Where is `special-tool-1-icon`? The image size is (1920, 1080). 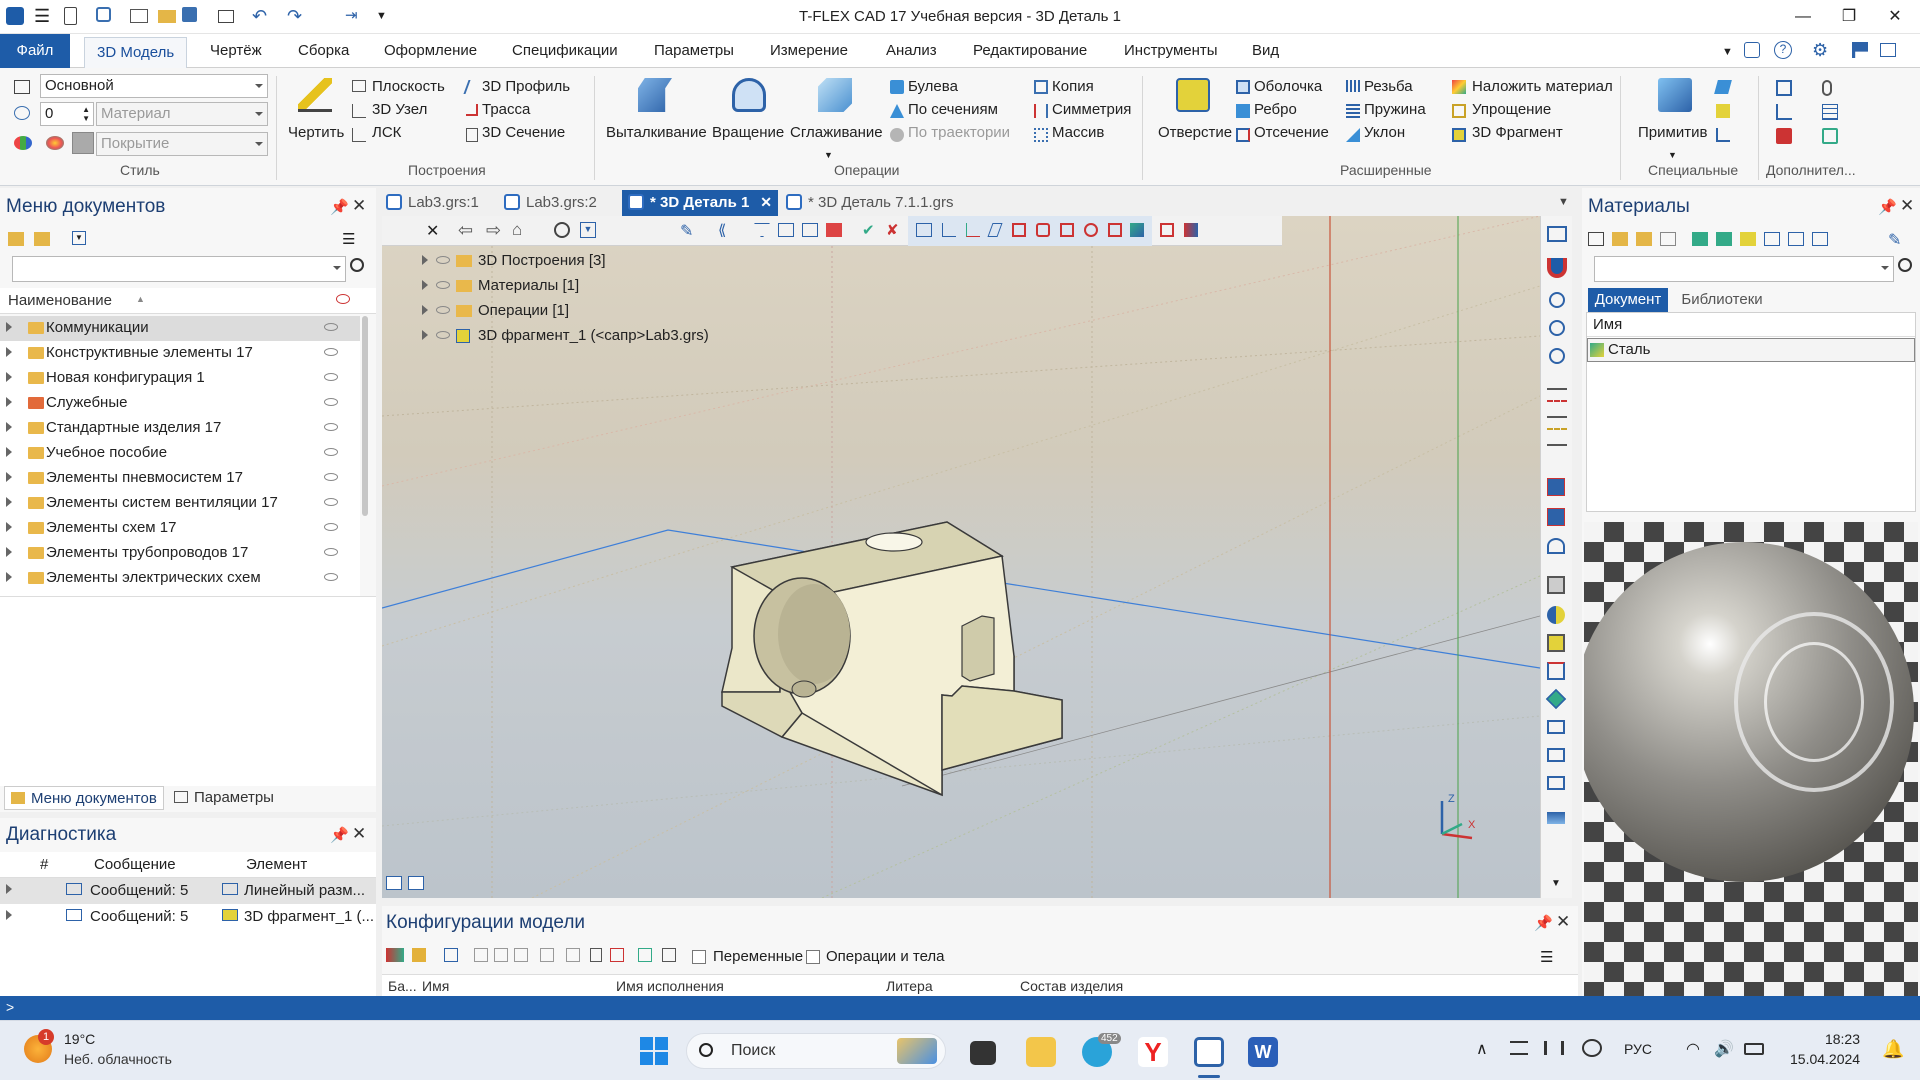 special-tool-1-icon is located at coordinates (1723, 87).